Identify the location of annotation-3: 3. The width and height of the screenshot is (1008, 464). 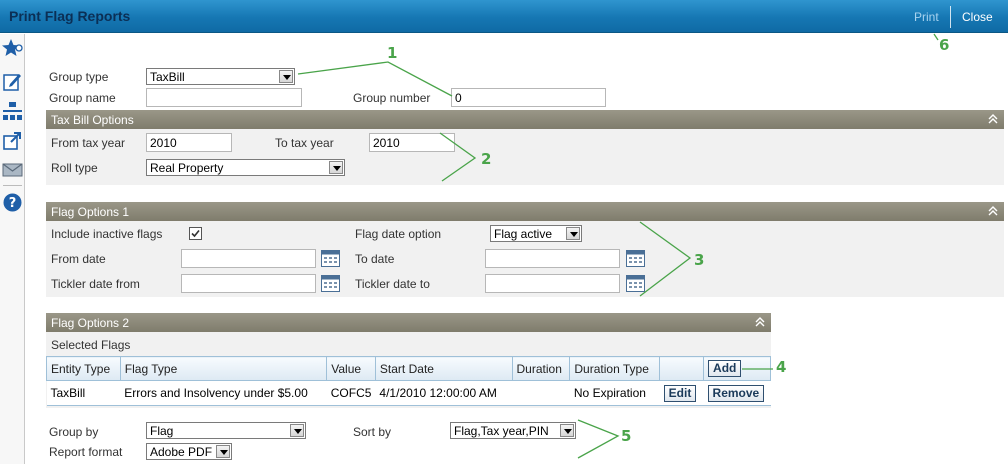
(699, 260).